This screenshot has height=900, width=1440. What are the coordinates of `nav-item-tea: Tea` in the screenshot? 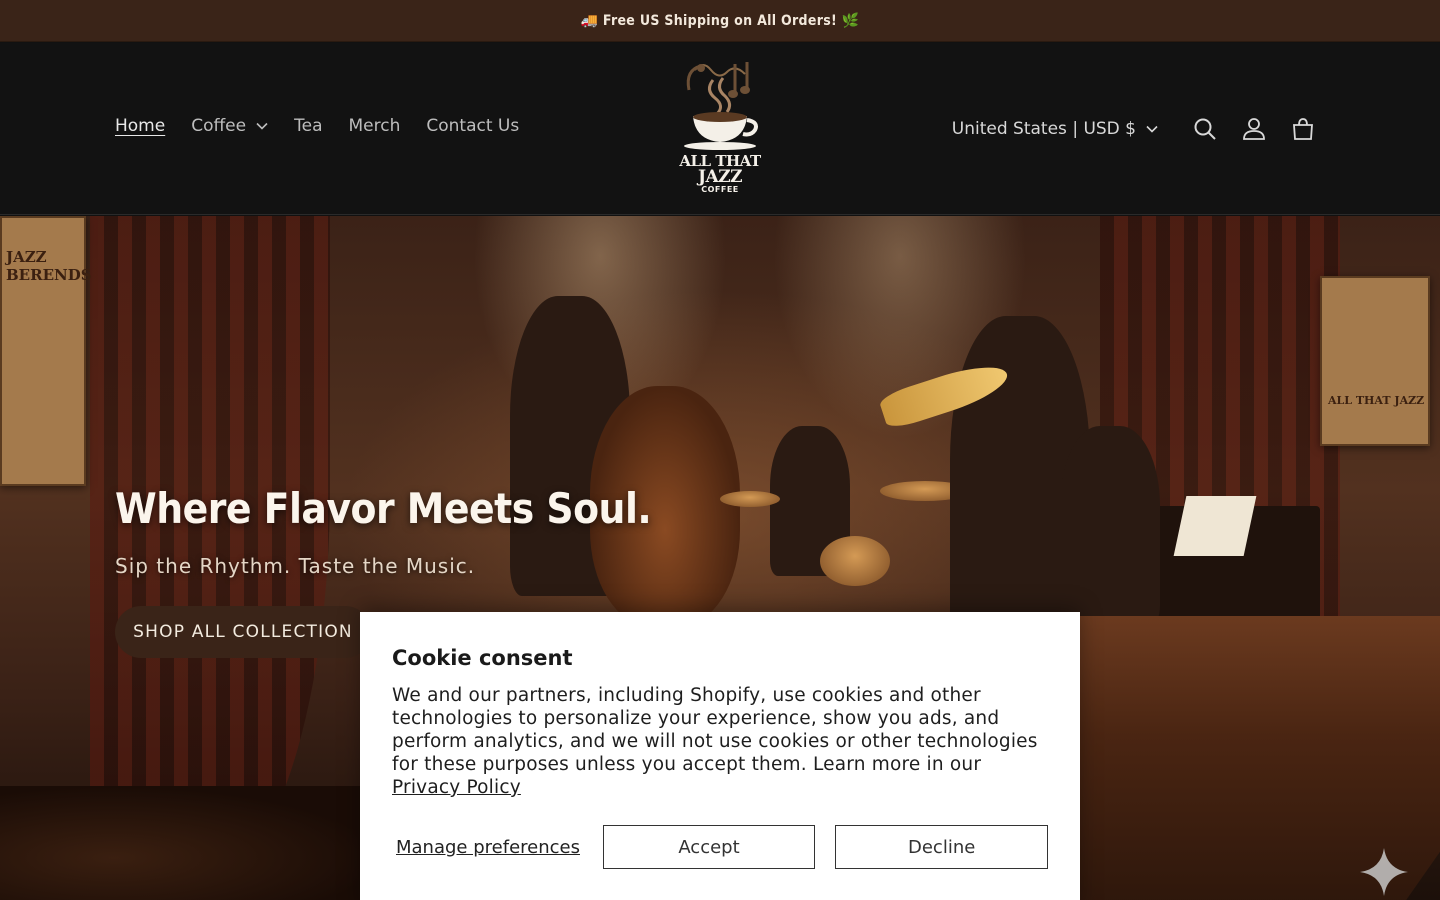 It's located at (308, 126).